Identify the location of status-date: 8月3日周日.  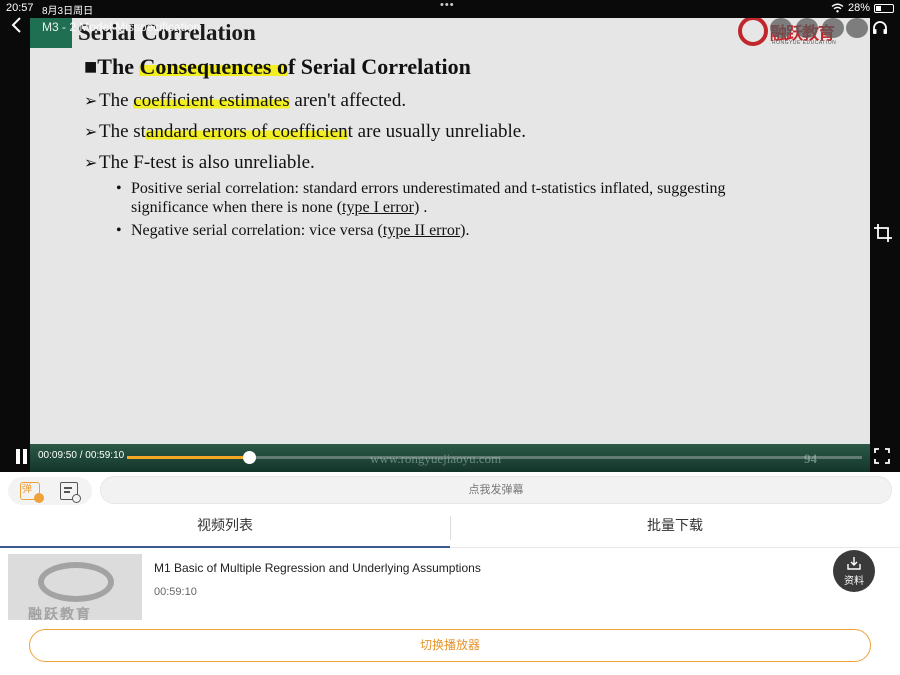
(68, 11).